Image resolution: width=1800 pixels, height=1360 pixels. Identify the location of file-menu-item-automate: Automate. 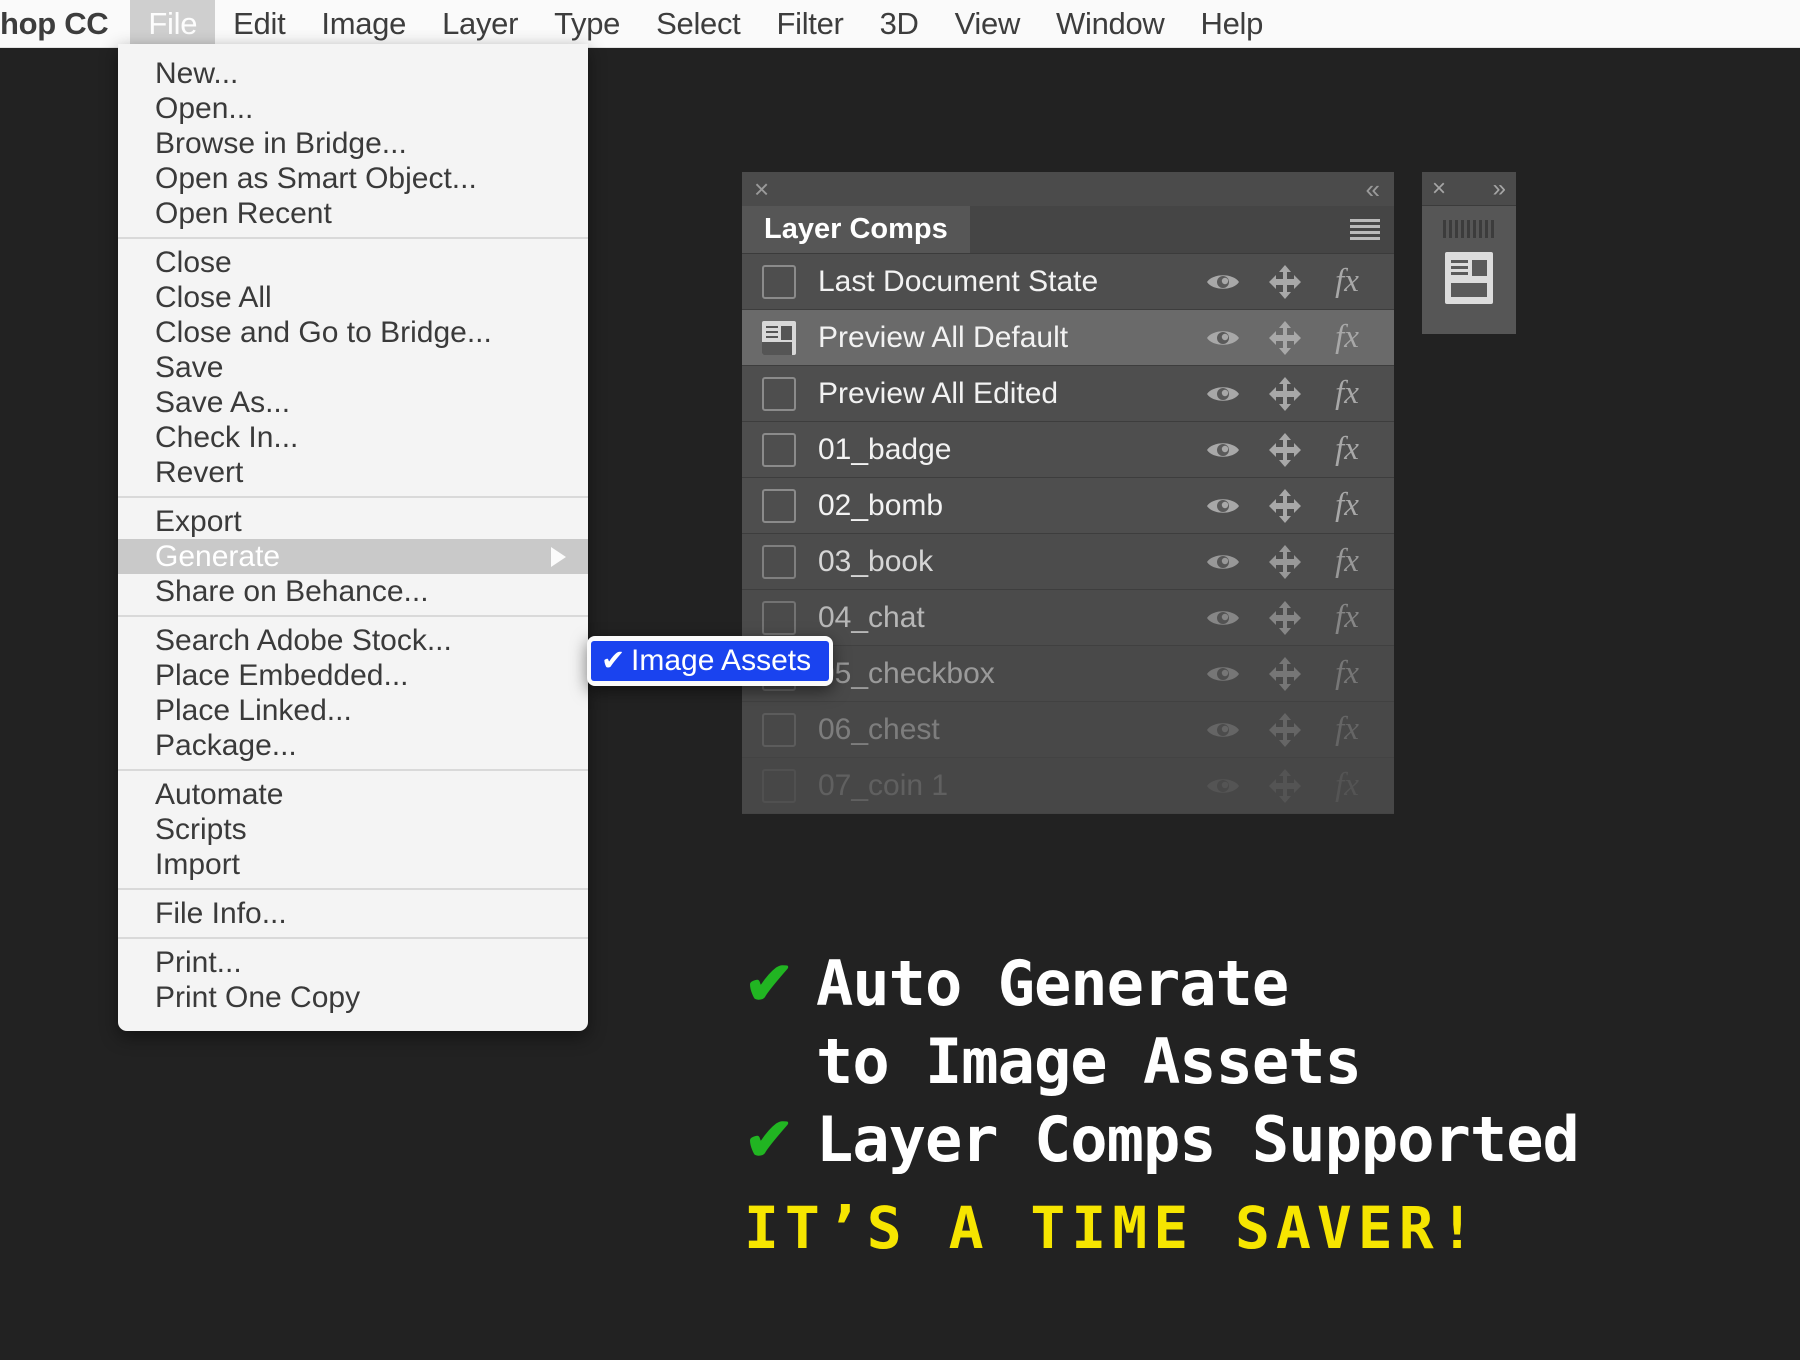
(353, 794).